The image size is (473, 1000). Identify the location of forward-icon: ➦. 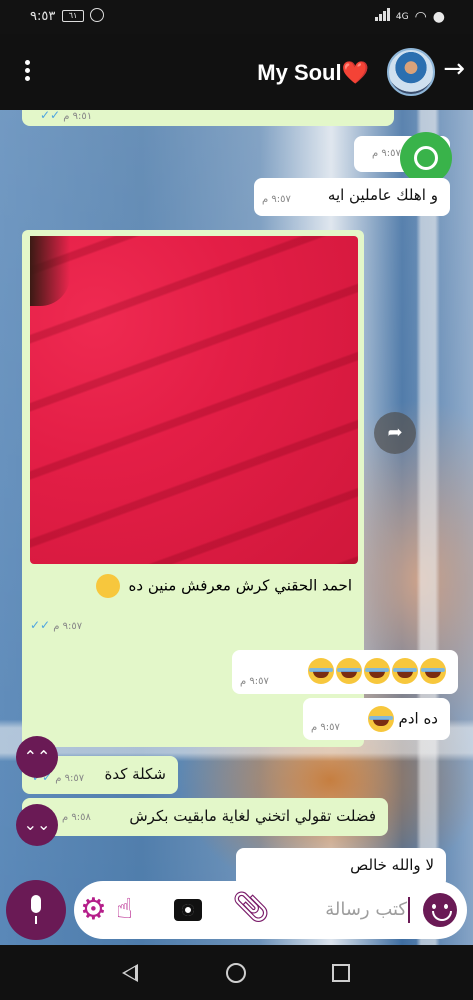
(395, 433).